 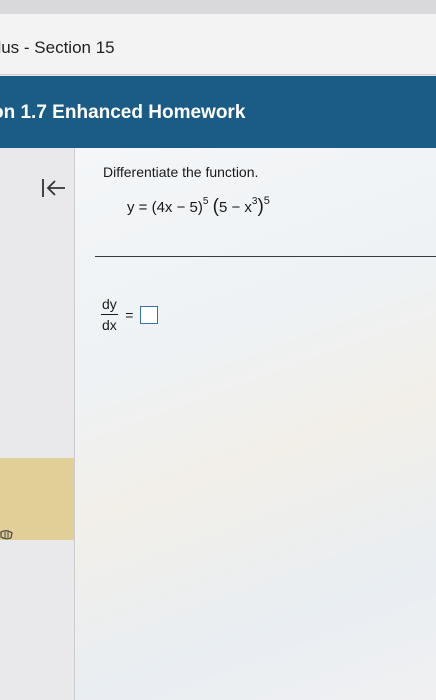 I want to click on problem-equation: y = (4x − 5)5 (5 − x3)5, so click(x=198, y=206).